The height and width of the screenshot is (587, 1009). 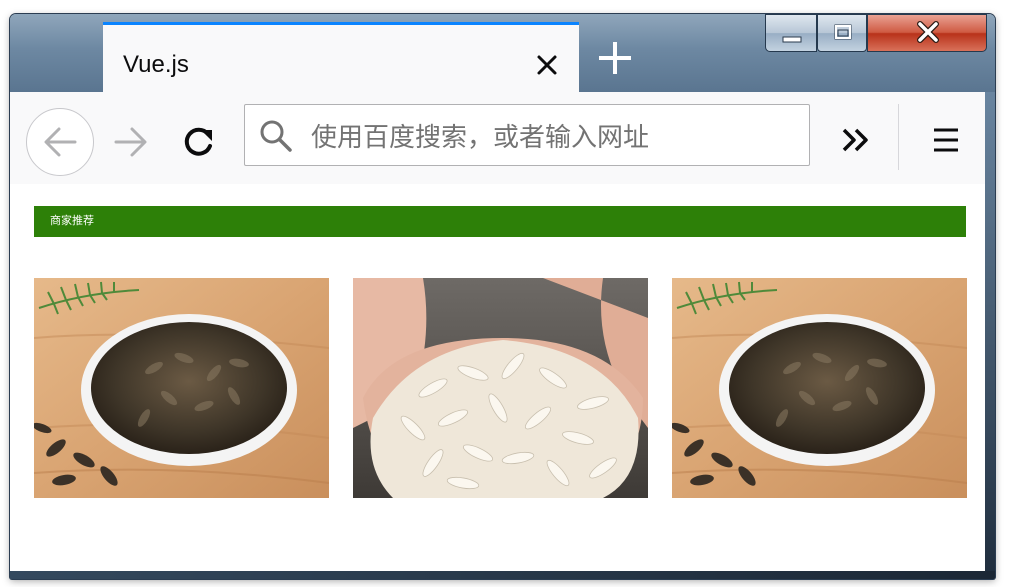 I want to click on minimize-button, so click(x=791, y=33).